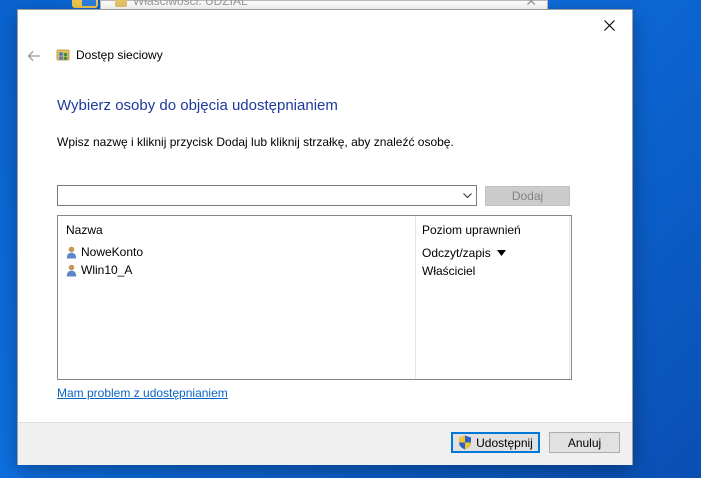 This screenshot has height=478, width=701. I want to click on list-row: Wlin10_A Właściciel, so click(314, 272).